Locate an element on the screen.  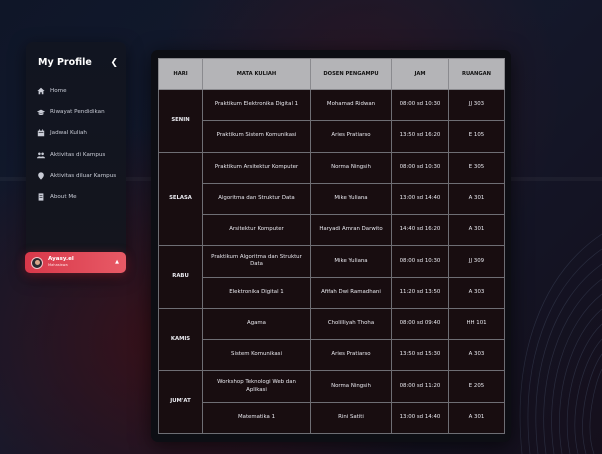
room-cell: HH 101 is located at coordinates (476, 324).